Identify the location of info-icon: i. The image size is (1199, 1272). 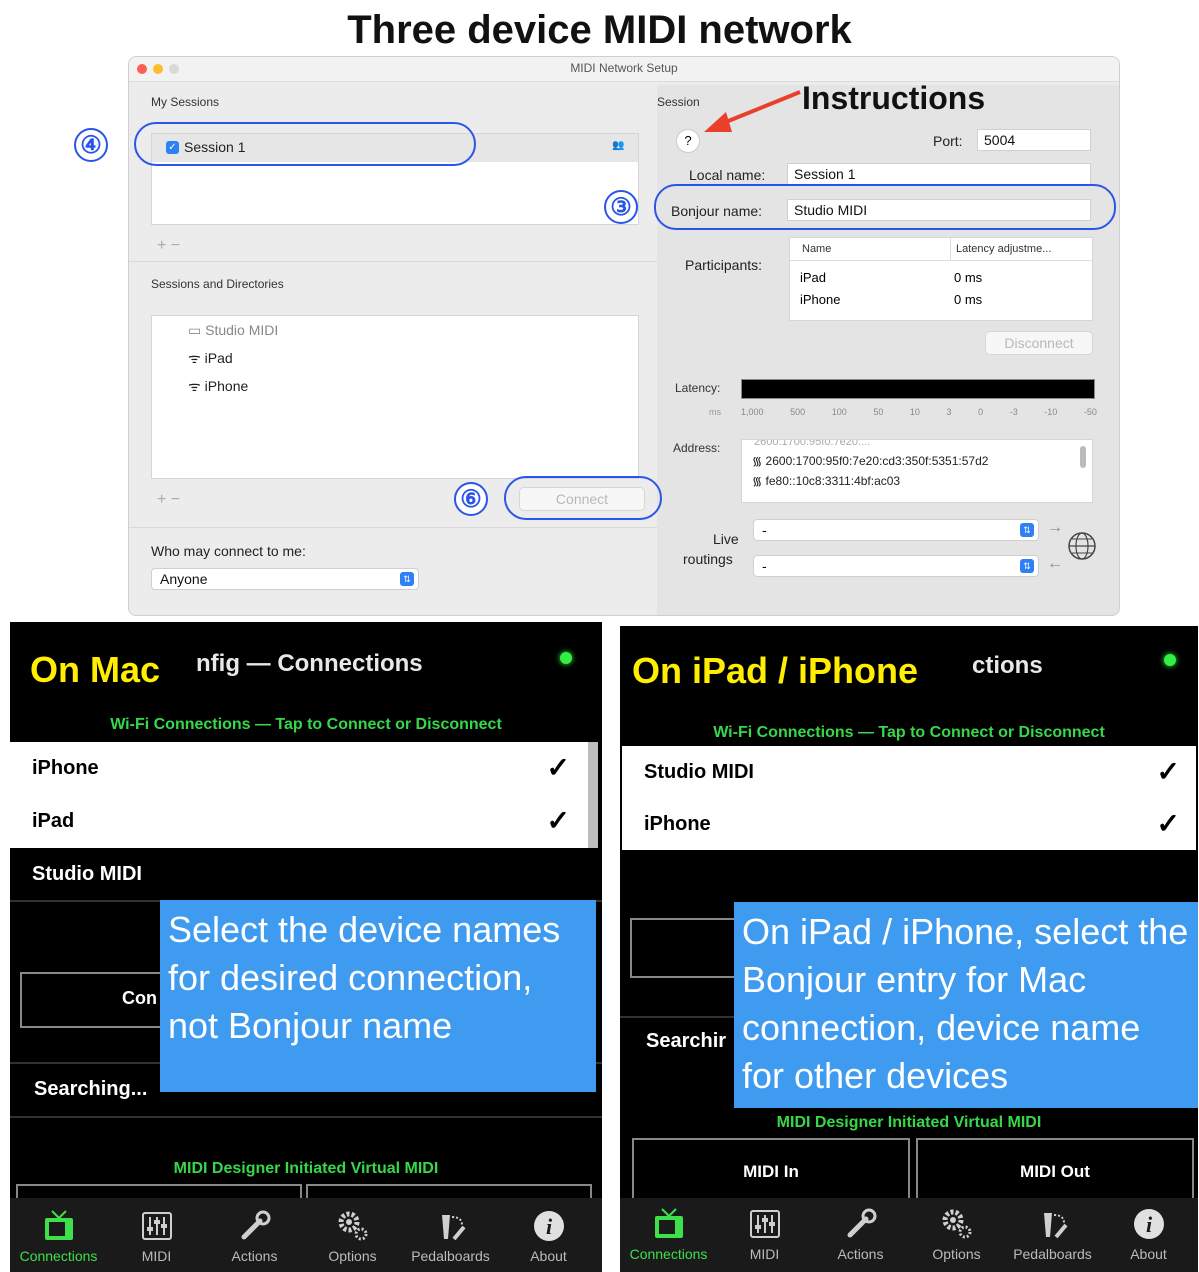
(548, 1226).